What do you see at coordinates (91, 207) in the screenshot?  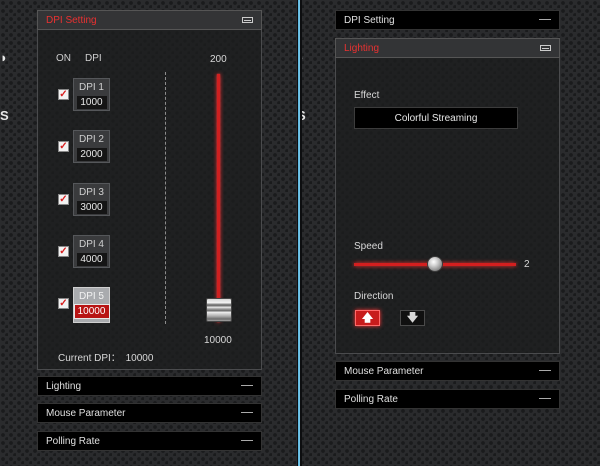 I see `dpi-3-value: 3000` at bounding box center [91, 207].